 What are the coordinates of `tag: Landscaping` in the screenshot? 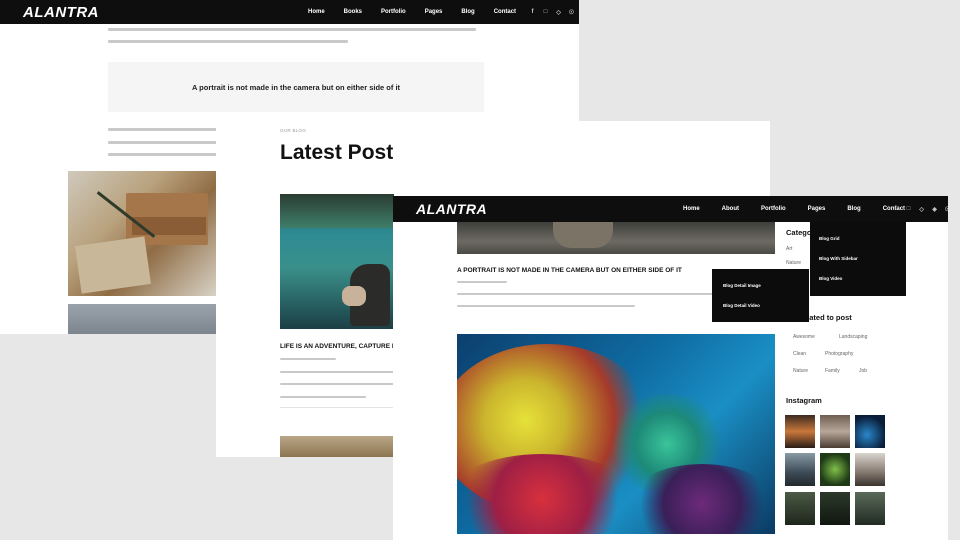 It's located at (853, 337).